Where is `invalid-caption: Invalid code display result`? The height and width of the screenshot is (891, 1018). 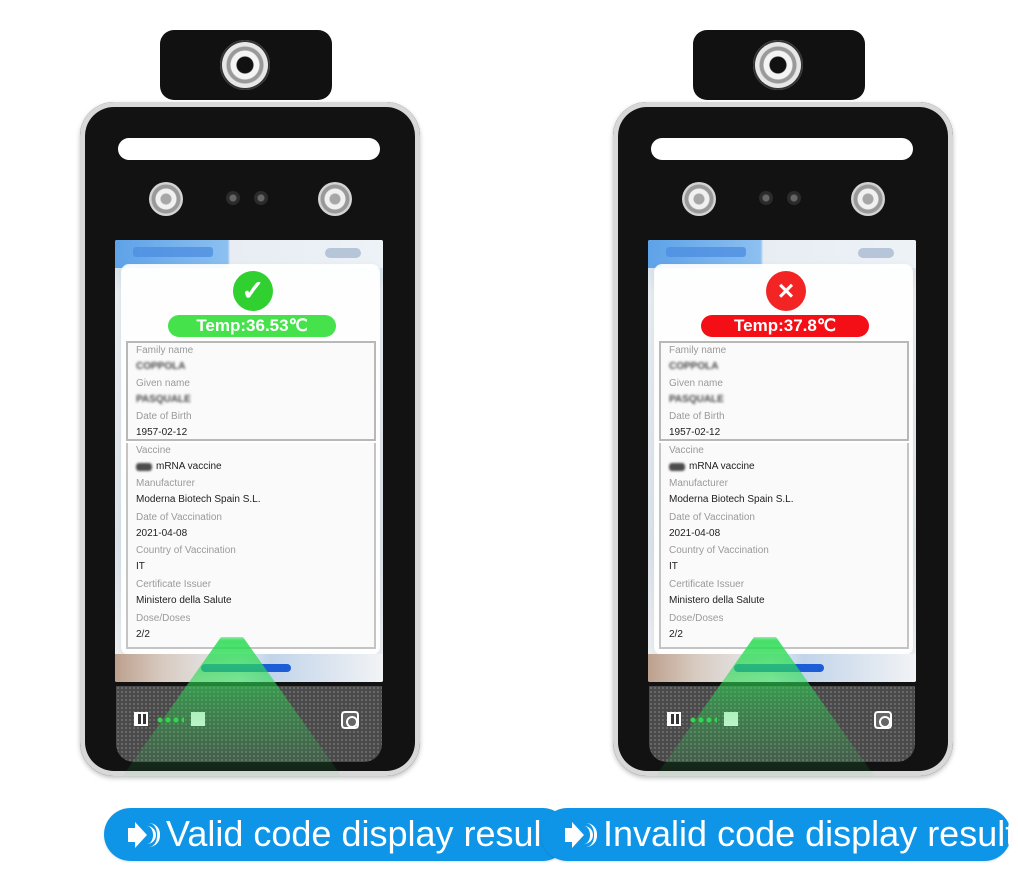
invalid-caption: Invalid code display result is located at coordinates (778, 834).